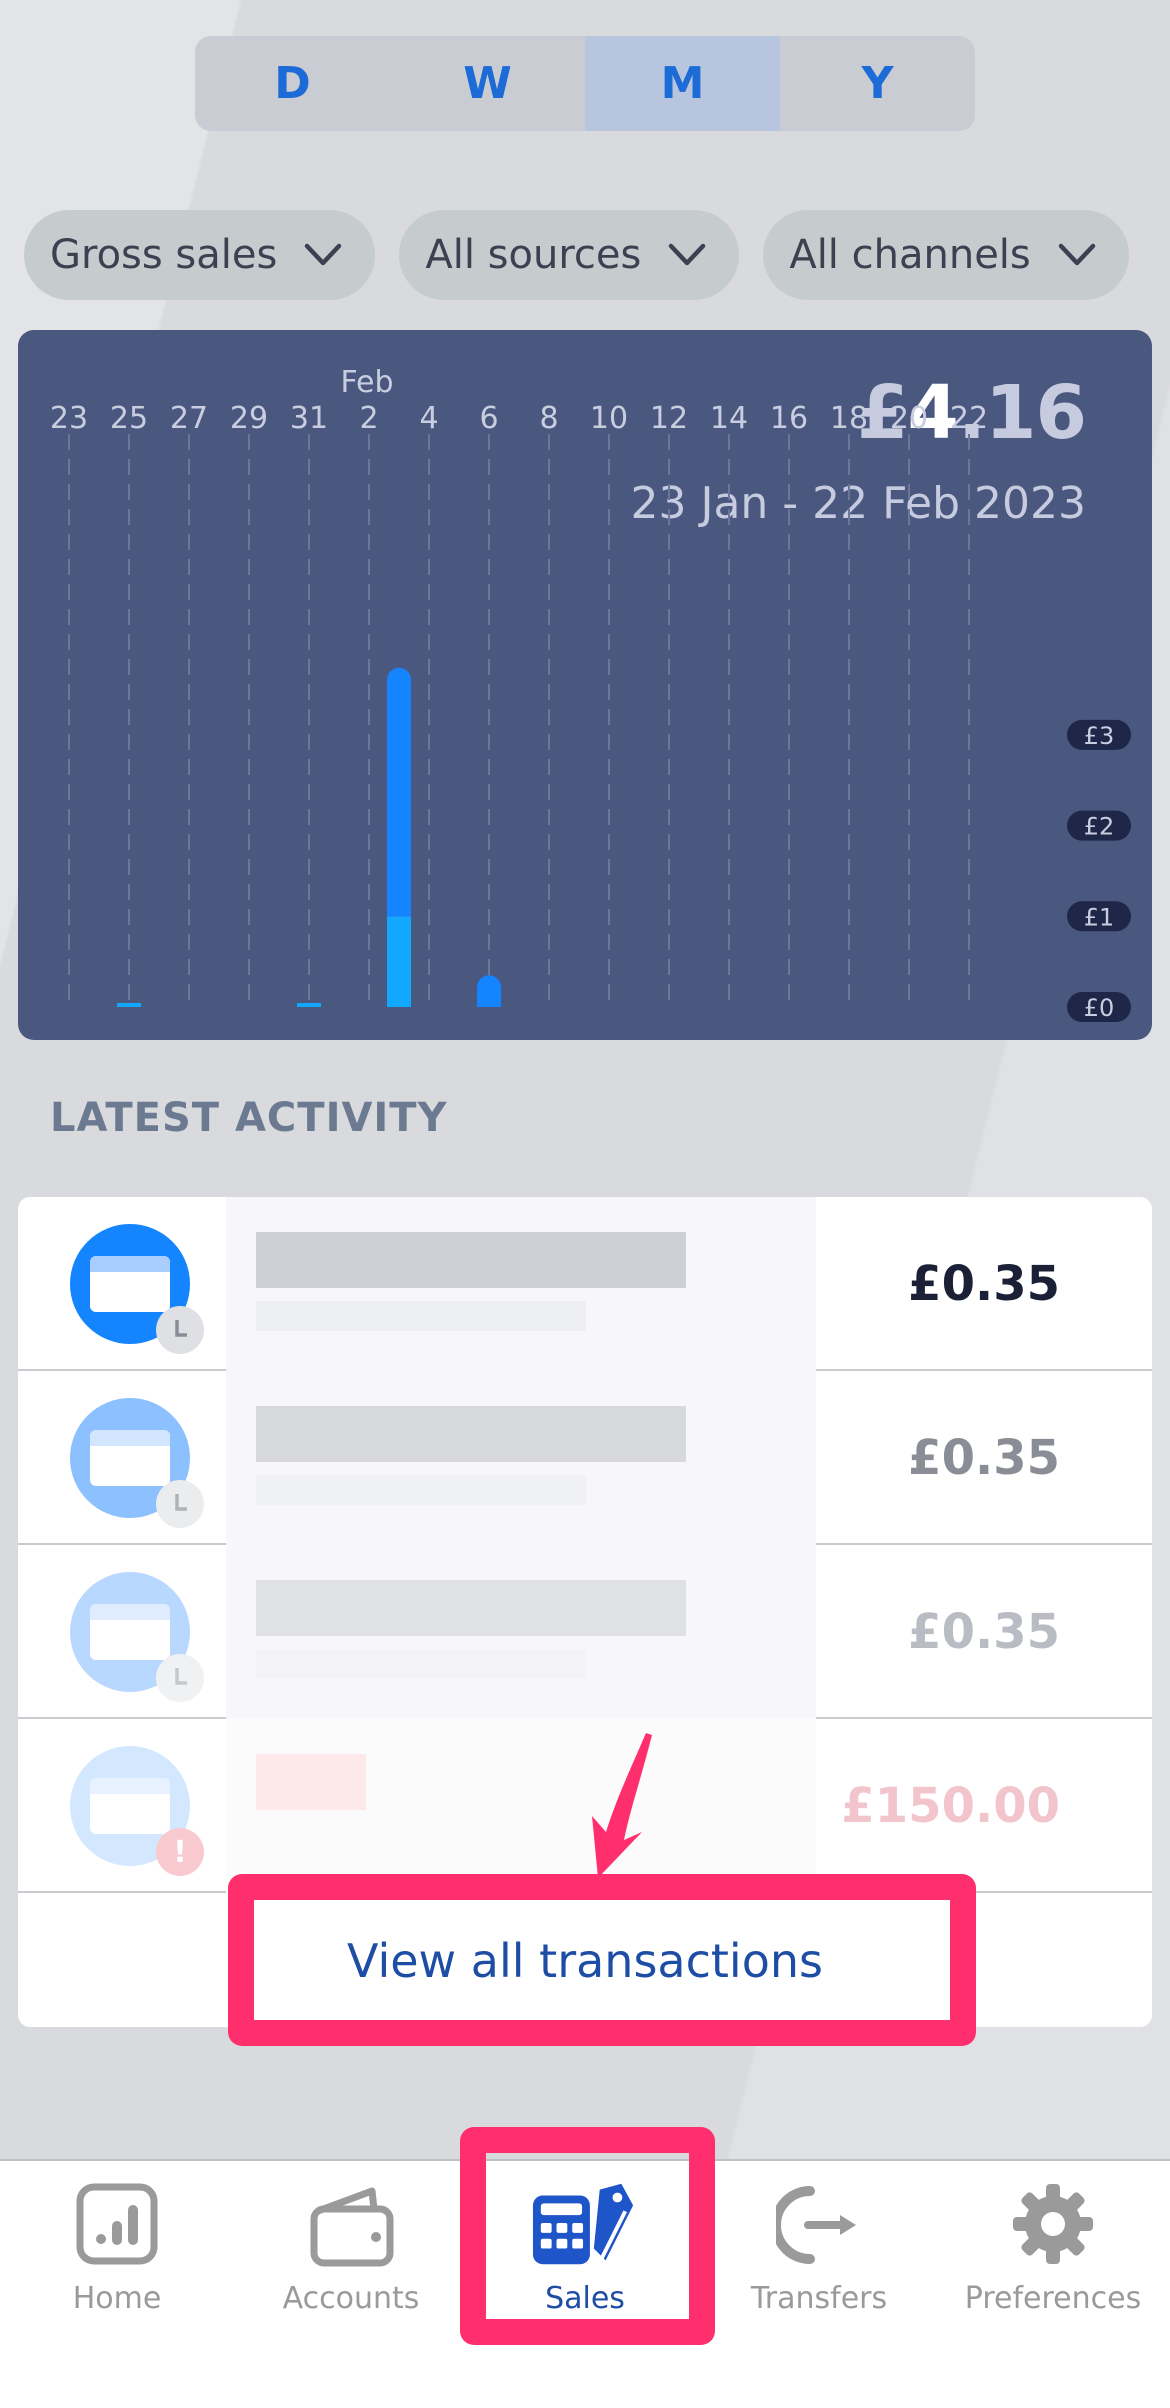 The height and width of the screenshot is (2408, 1170). What do you see at coordinates (682, 83) in the screenshot?
I see `period-month: M` at bounding box center [682, 83].